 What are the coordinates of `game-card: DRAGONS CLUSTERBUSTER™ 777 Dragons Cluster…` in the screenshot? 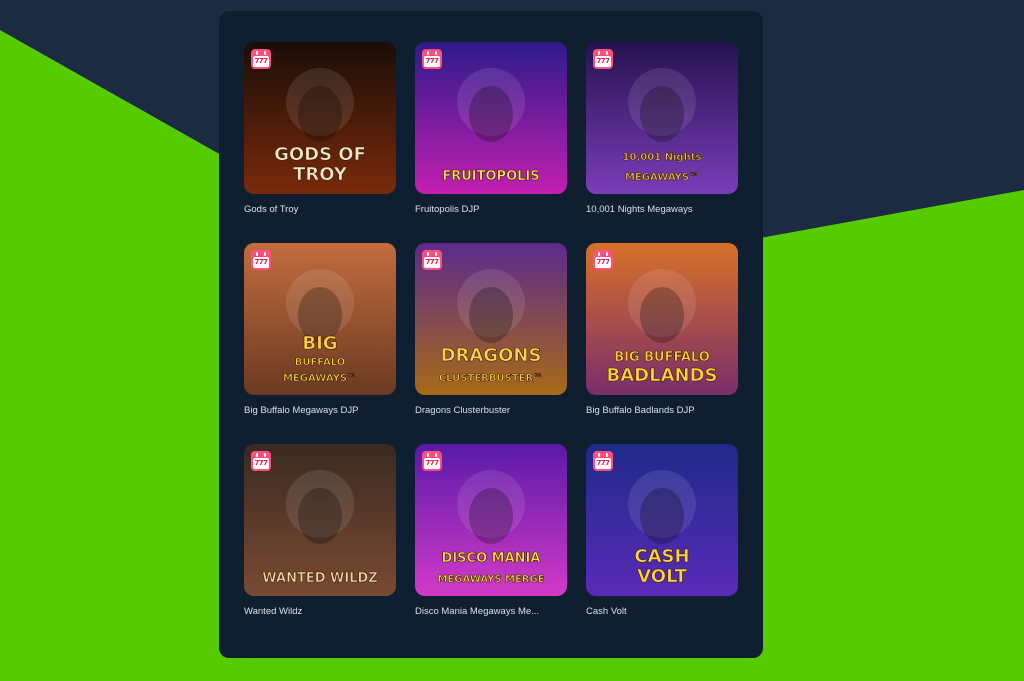 It's located at (491, 343).